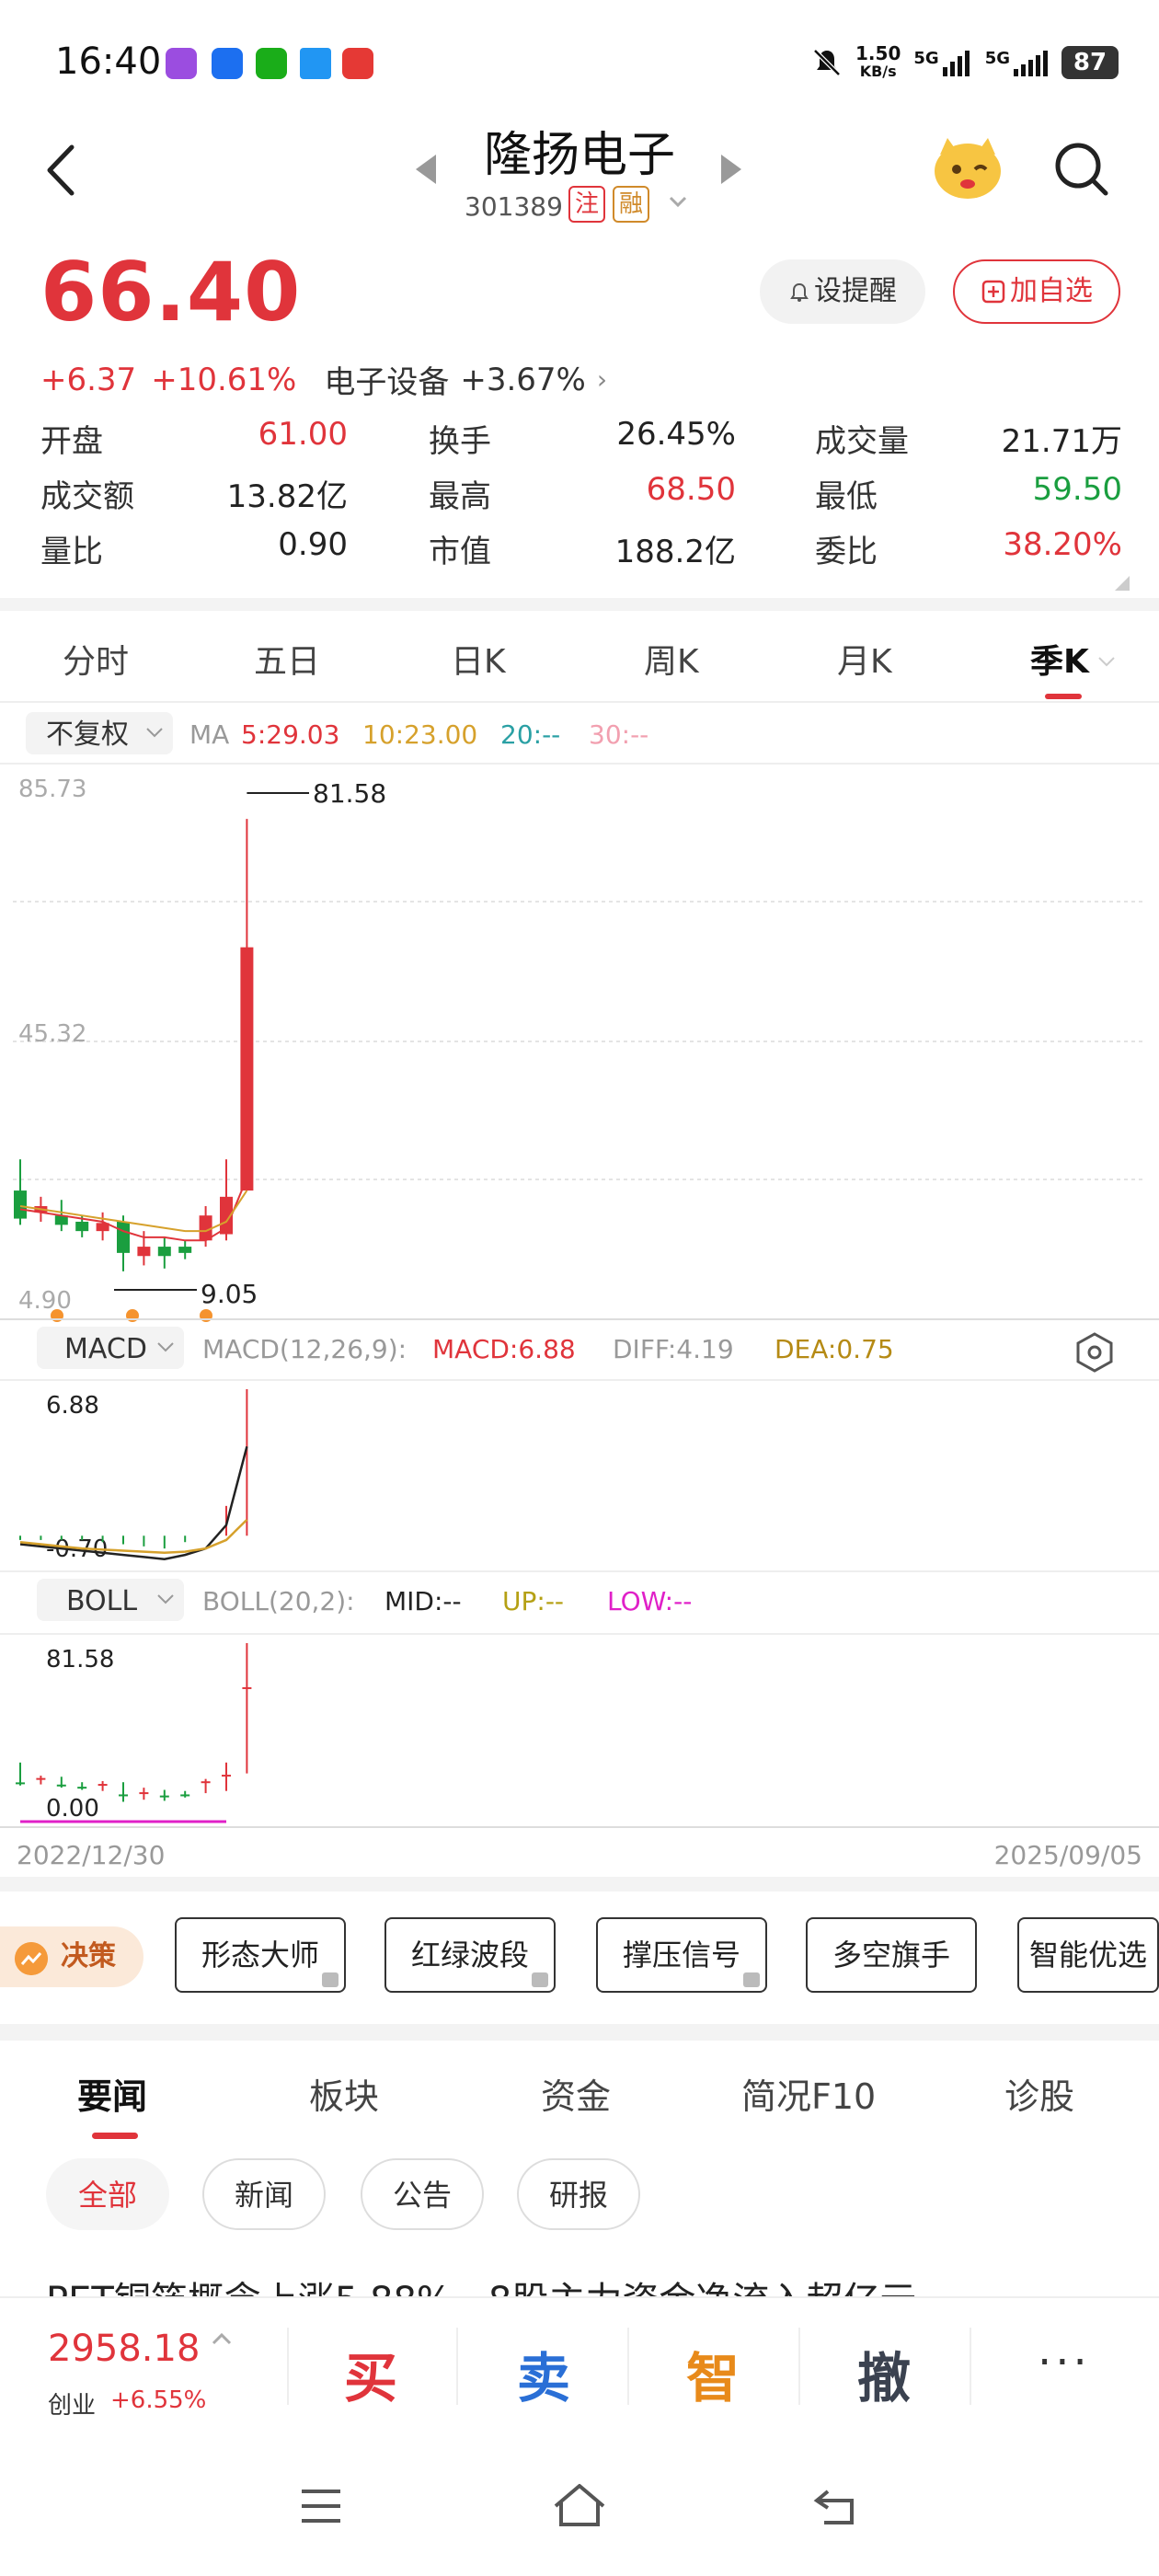 The image size is (1159, 2576). Describe the element at coordinates (386, 379) in the screenshot. I see `sector-name: 电子设备` at that location.